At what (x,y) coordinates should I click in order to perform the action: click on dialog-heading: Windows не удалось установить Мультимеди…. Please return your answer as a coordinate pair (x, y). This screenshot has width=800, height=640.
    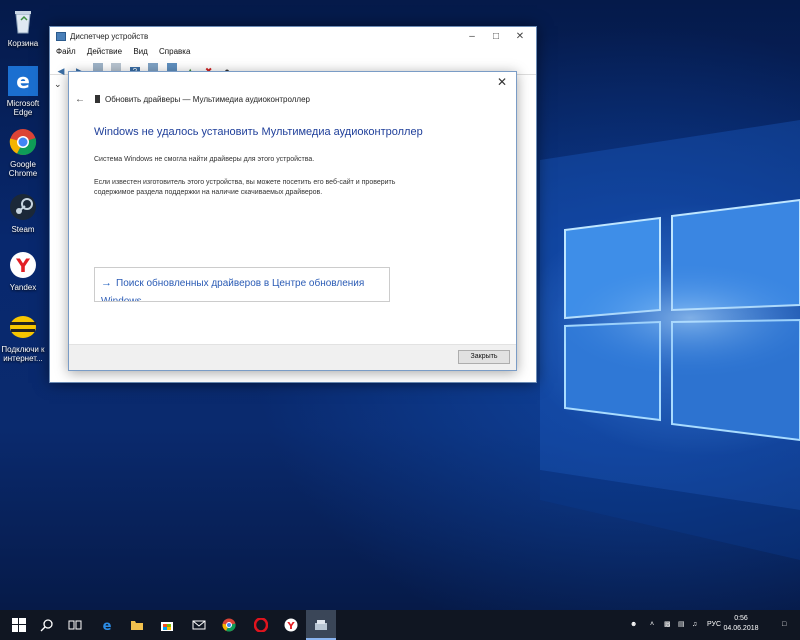
    Looking at the image, I should click on (258, 132).